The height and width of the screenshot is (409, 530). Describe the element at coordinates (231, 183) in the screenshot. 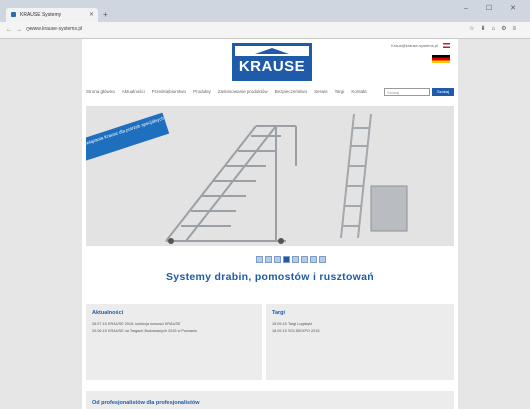

I see `platform-ladder-image` at that location.